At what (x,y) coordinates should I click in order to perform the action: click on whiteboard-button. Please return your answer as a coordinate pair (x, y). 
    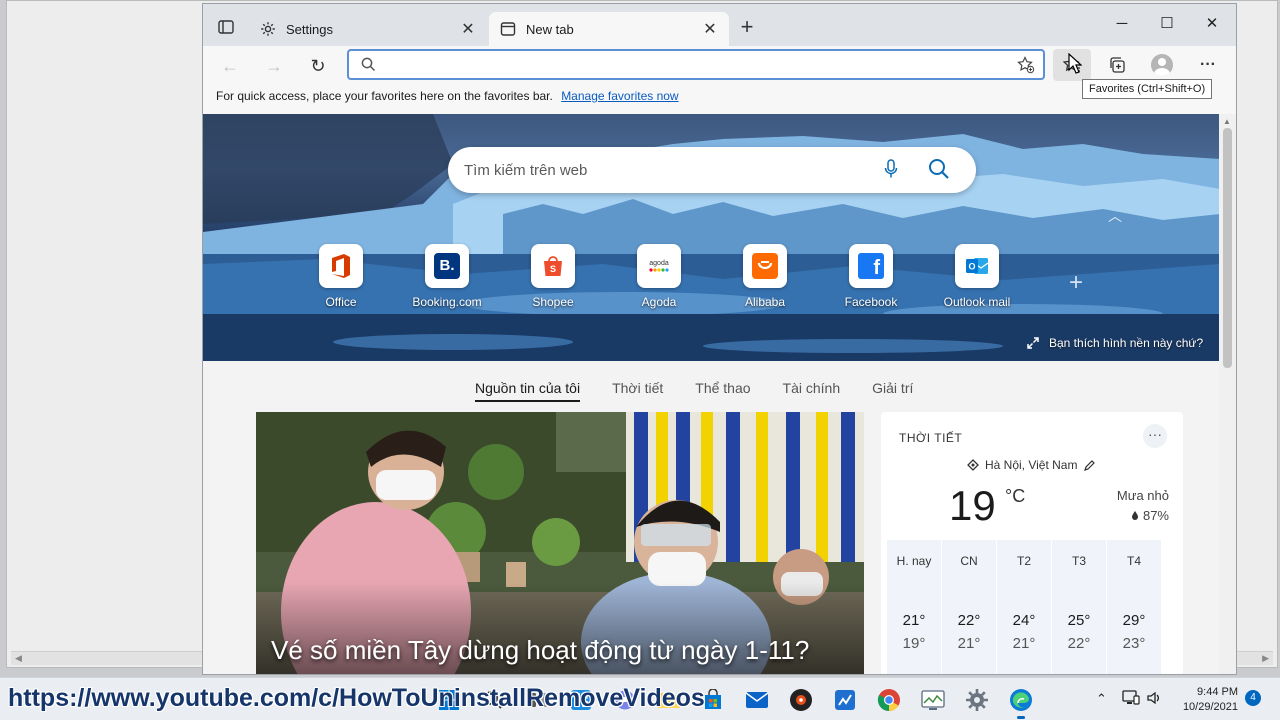
    Looking at the image, I should click on (845, 700).